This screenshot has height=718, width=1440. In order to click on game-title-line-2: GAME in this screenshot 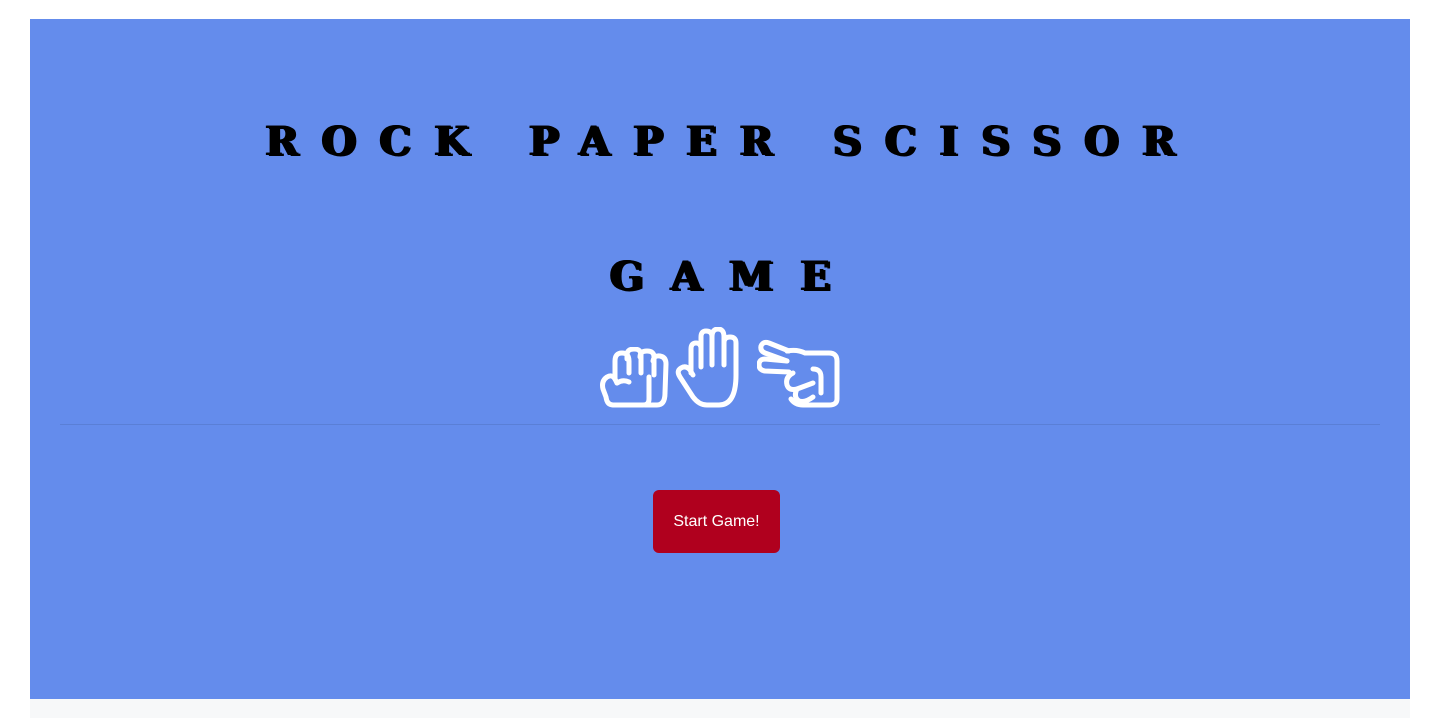, I will do `click(733, 276)`.